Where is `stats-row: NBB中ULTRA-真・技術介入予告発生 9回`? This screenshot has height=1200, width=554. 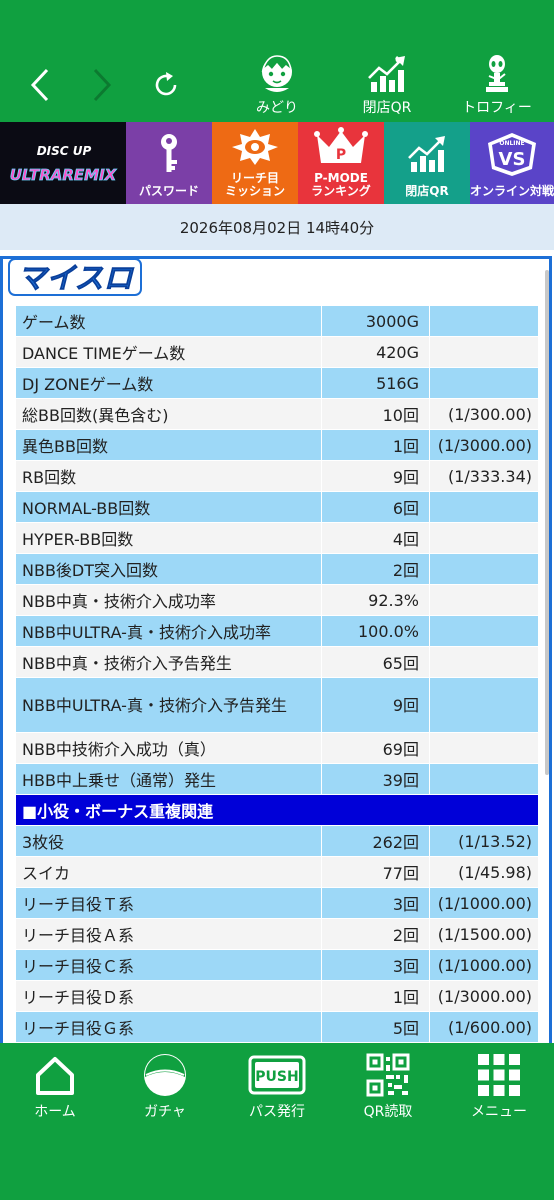
stats-row: NBB中ULTRA-真・技術介入予告発生 9回 is located at coordinates (276, 705).